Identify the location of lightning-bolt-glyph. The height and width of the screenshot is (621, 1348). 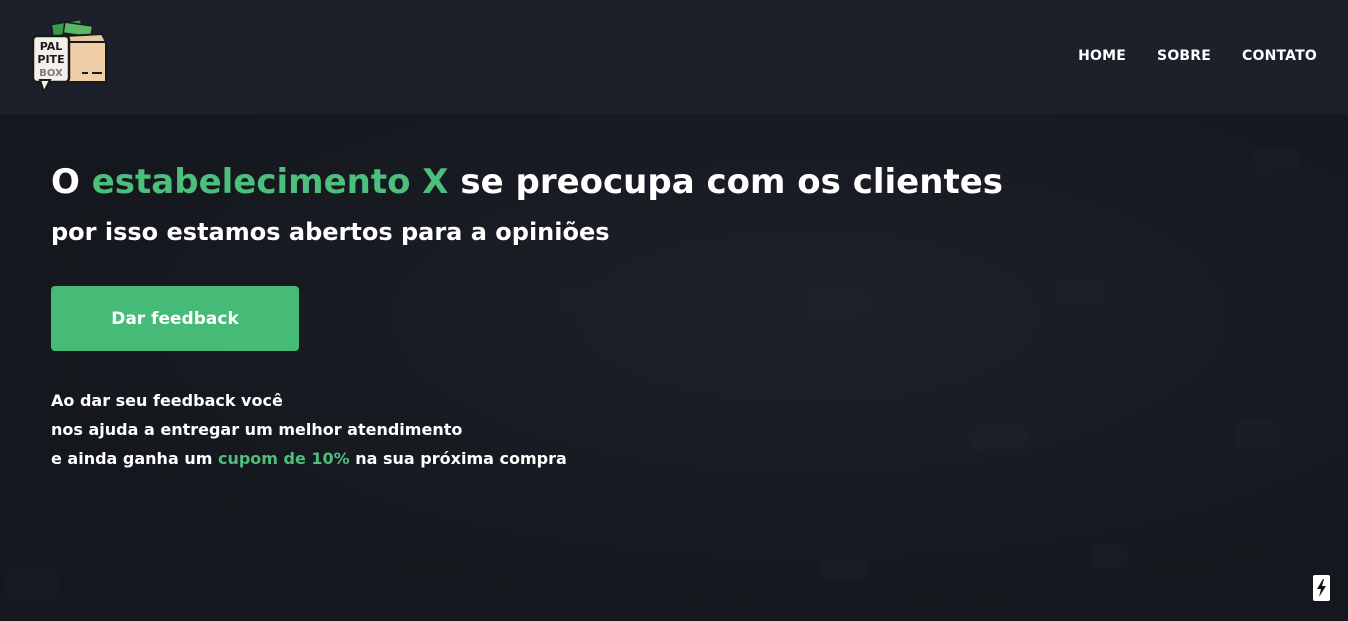
(1321, 588).